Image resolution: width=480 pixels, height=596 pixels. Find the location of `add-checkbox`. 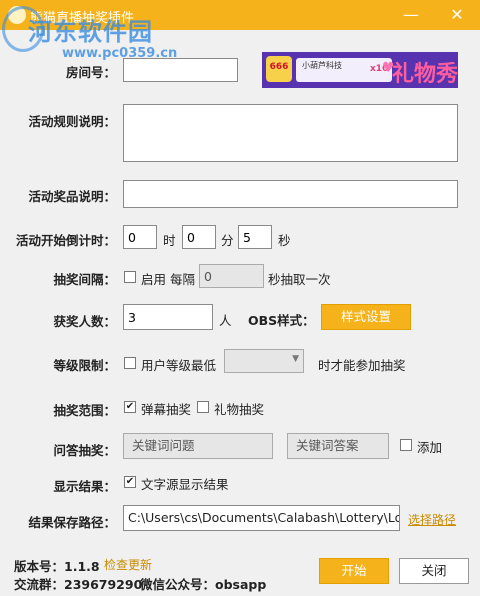

add-checkbox is located at coordinates (406, 445).